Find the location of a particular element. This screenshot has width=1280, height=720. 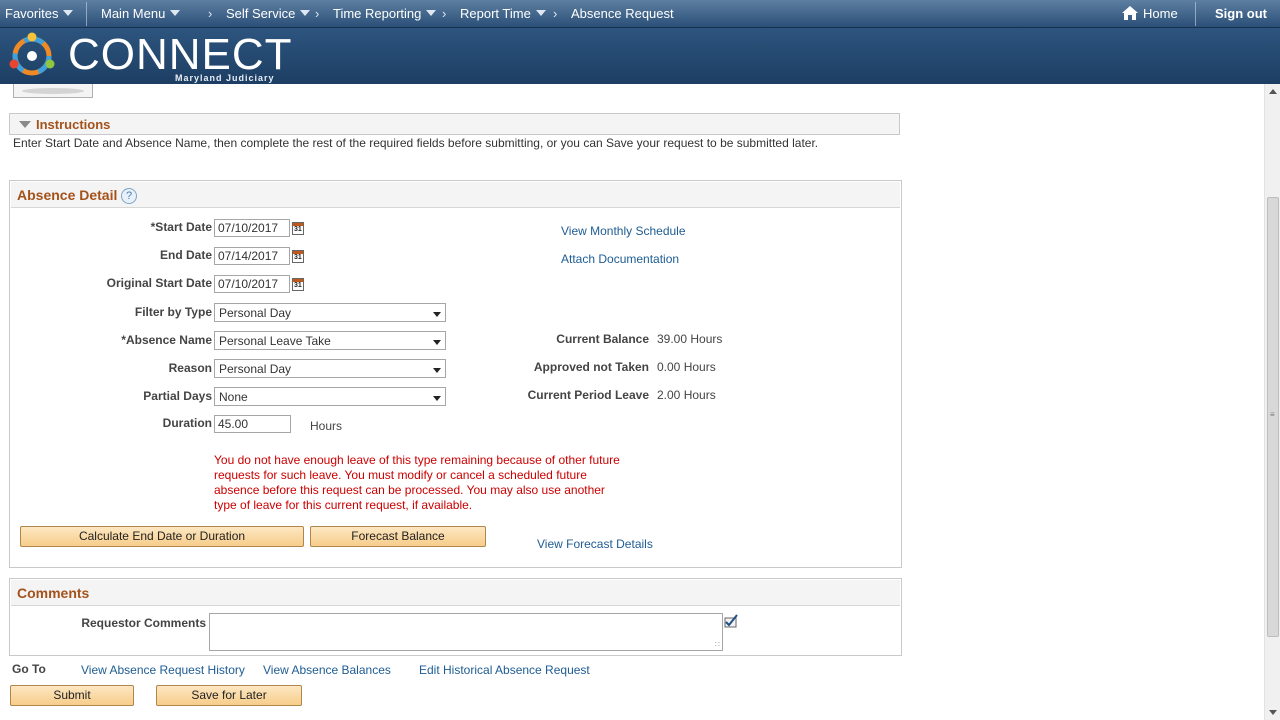

breadcrumb-label: Self Service is located at coordinates (261, 13).